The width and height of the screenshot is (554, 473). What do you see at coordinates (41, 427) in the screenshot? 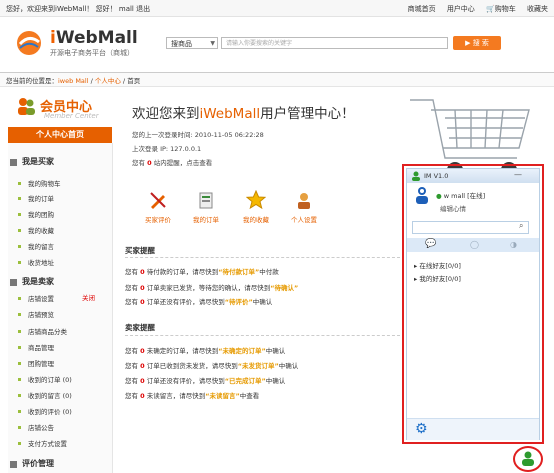
I see `sidebar-item-announcement: 店铺公告` at bounding box center [41, 427].